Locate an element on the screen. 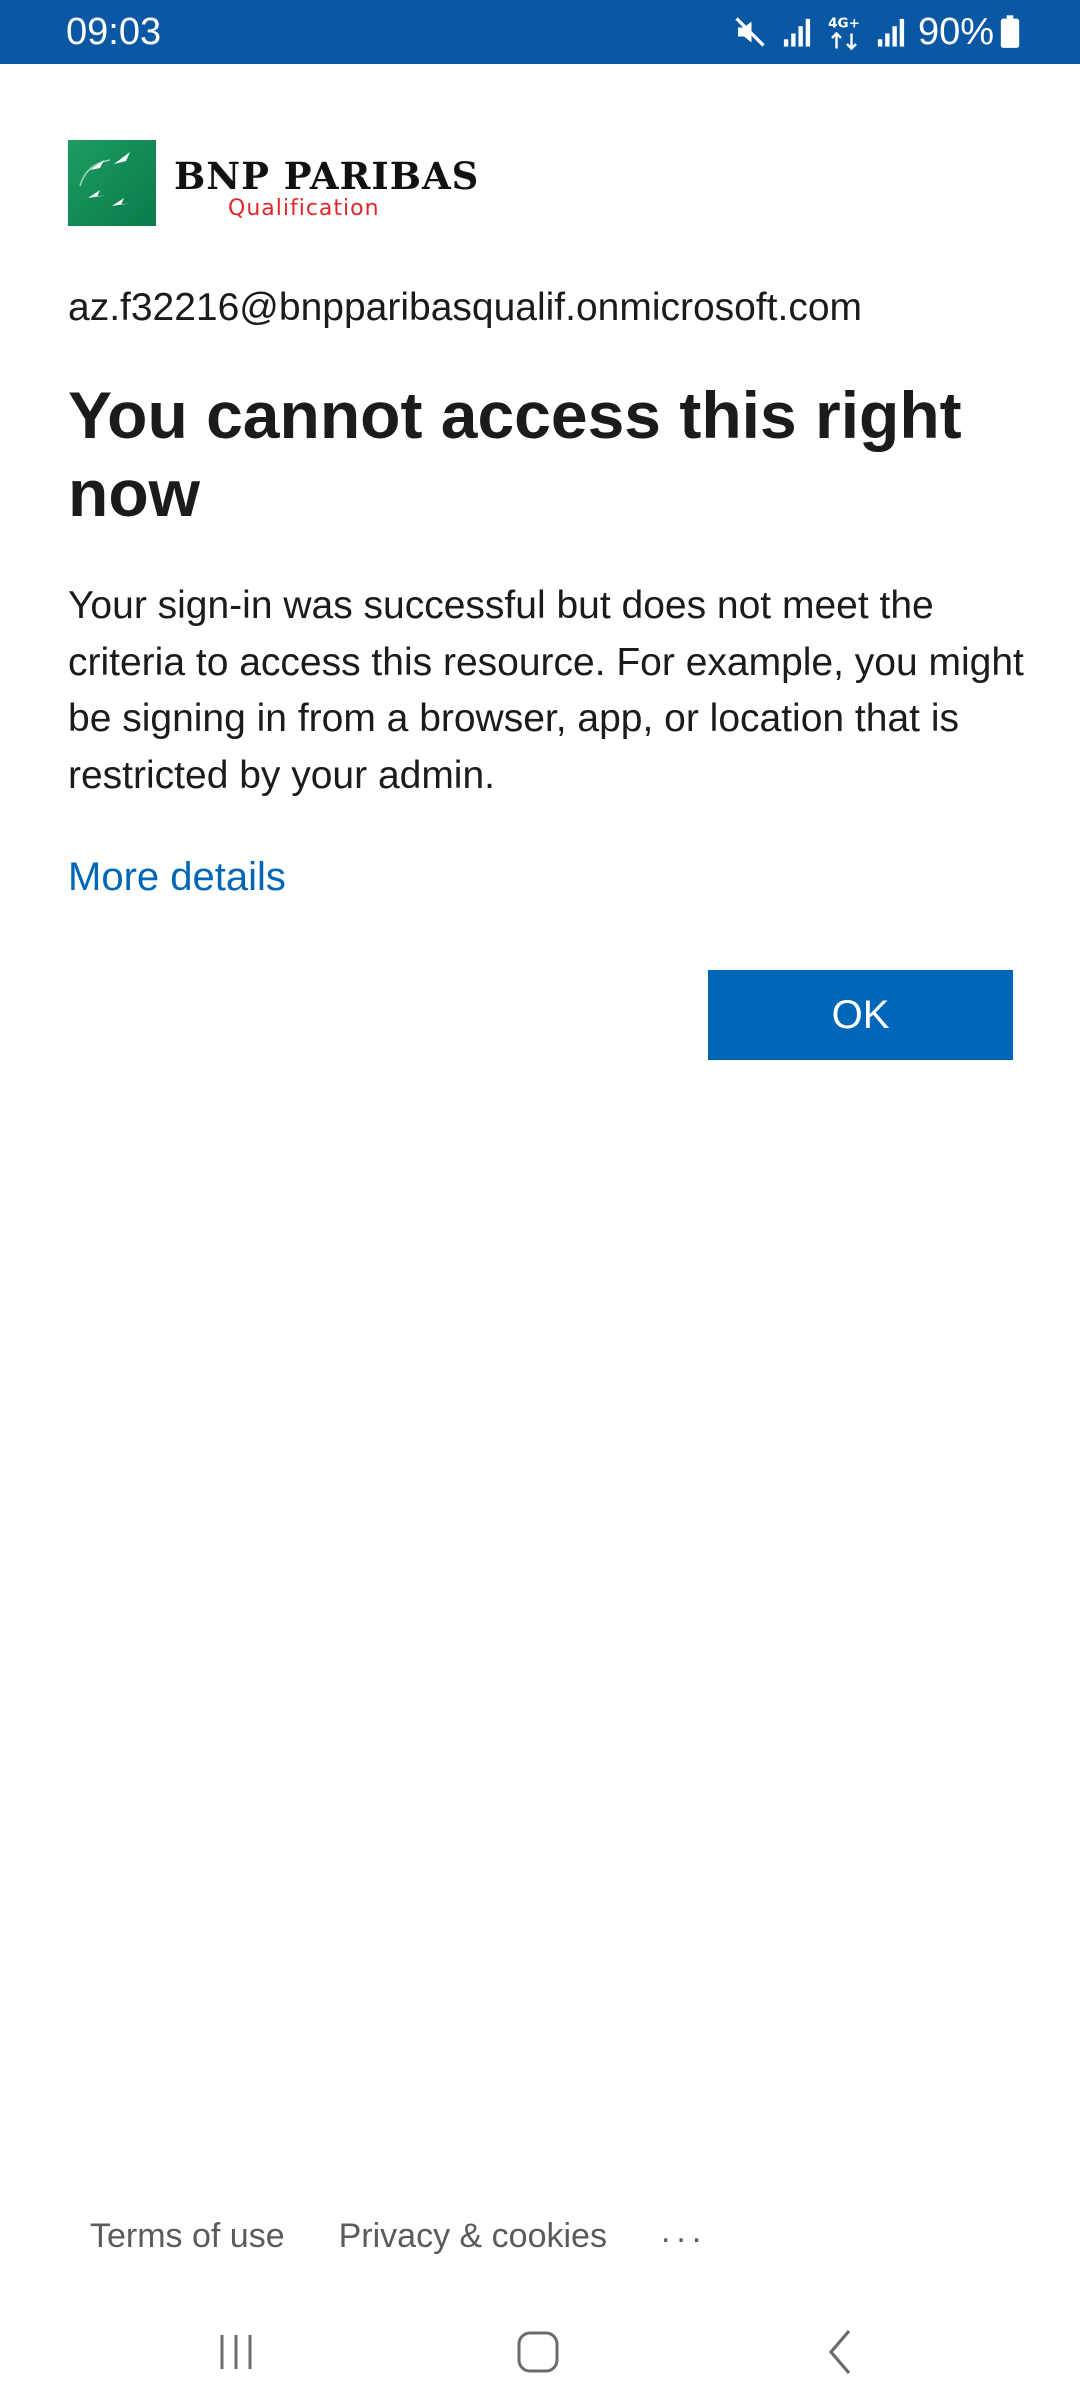 The width and height of the screenshot is (1080, 2408). logo-name: BNP PARIBAS is located at coordinates (327, 176).